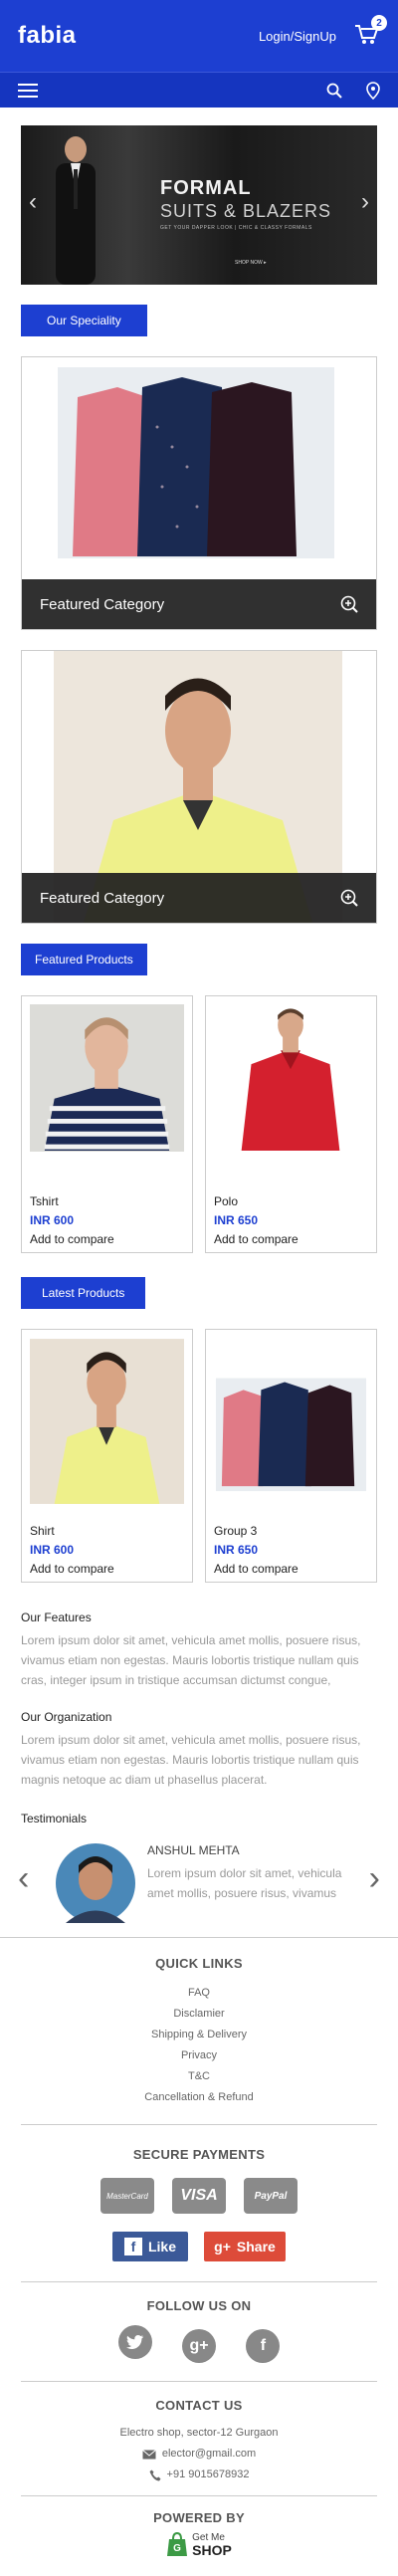 Image resolution: width=398 pixels, height=2576 pixels. What do you see at coordinates (134, 2342) in the screenshot?
I see `twitter-icon` at bounding box center [134, 2342].